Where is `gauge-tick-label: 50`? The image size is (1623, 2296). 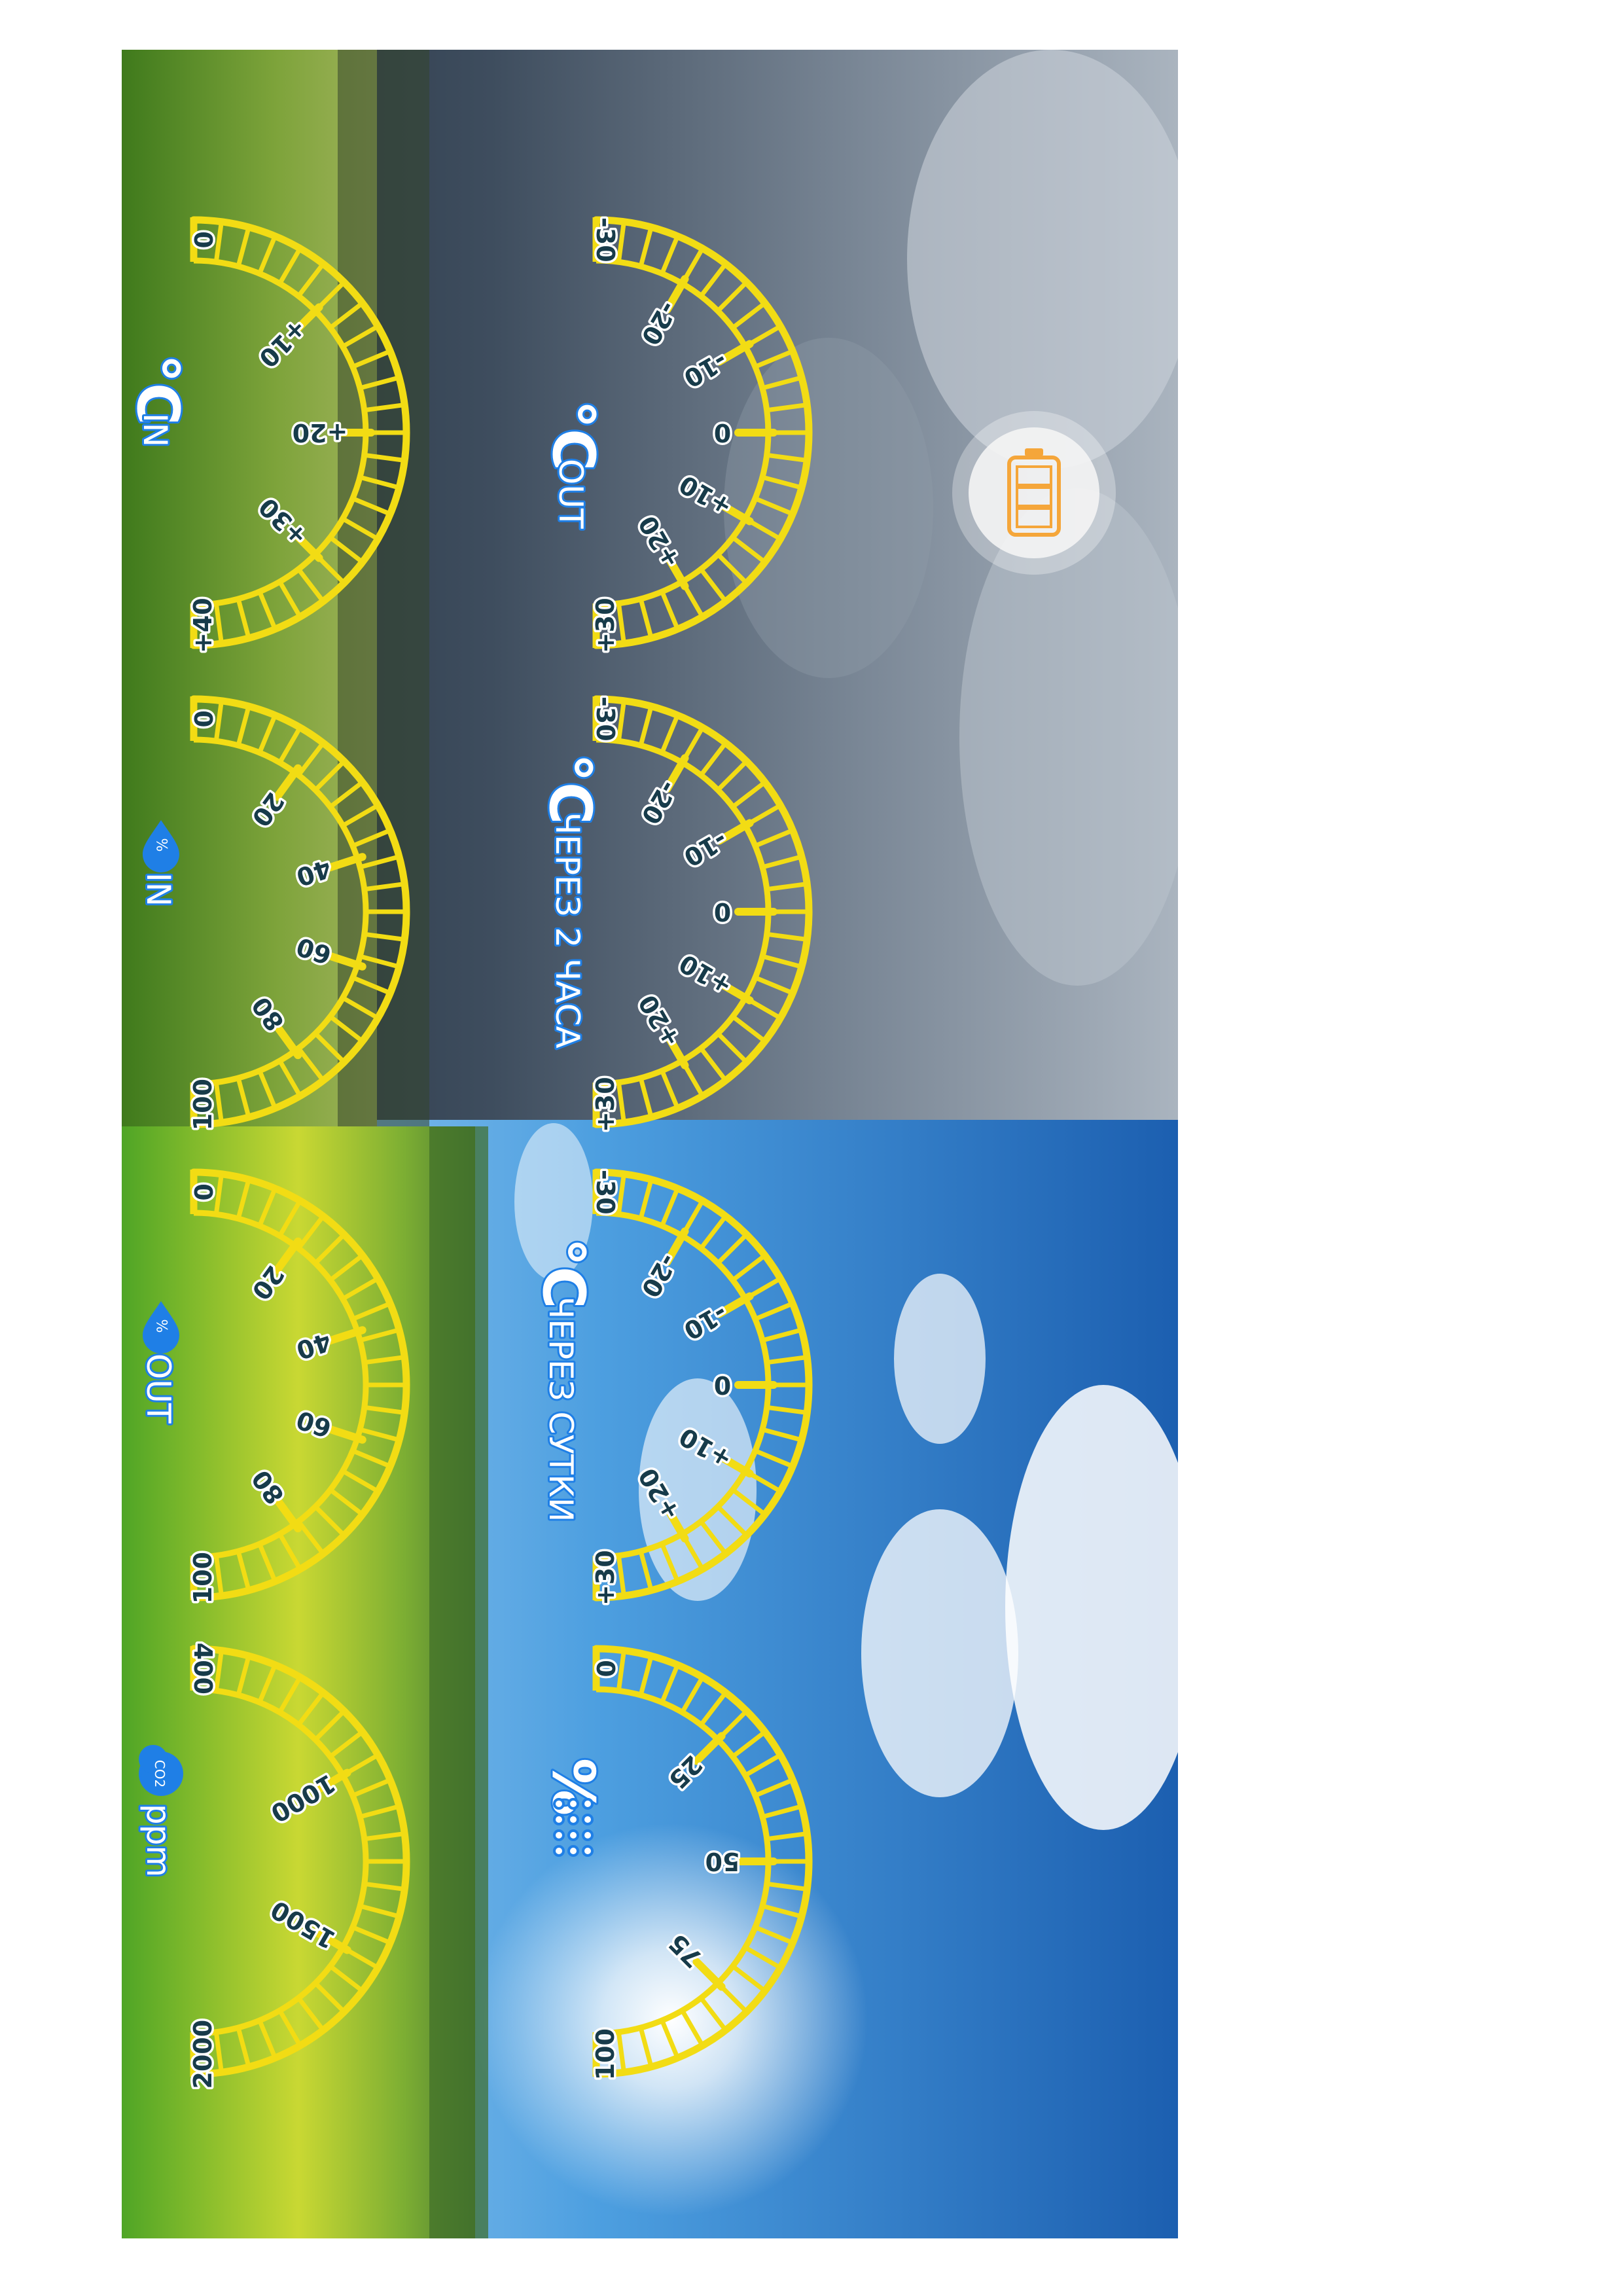 gauge-tick-label: 50 is located at coordinates (722, 1861).